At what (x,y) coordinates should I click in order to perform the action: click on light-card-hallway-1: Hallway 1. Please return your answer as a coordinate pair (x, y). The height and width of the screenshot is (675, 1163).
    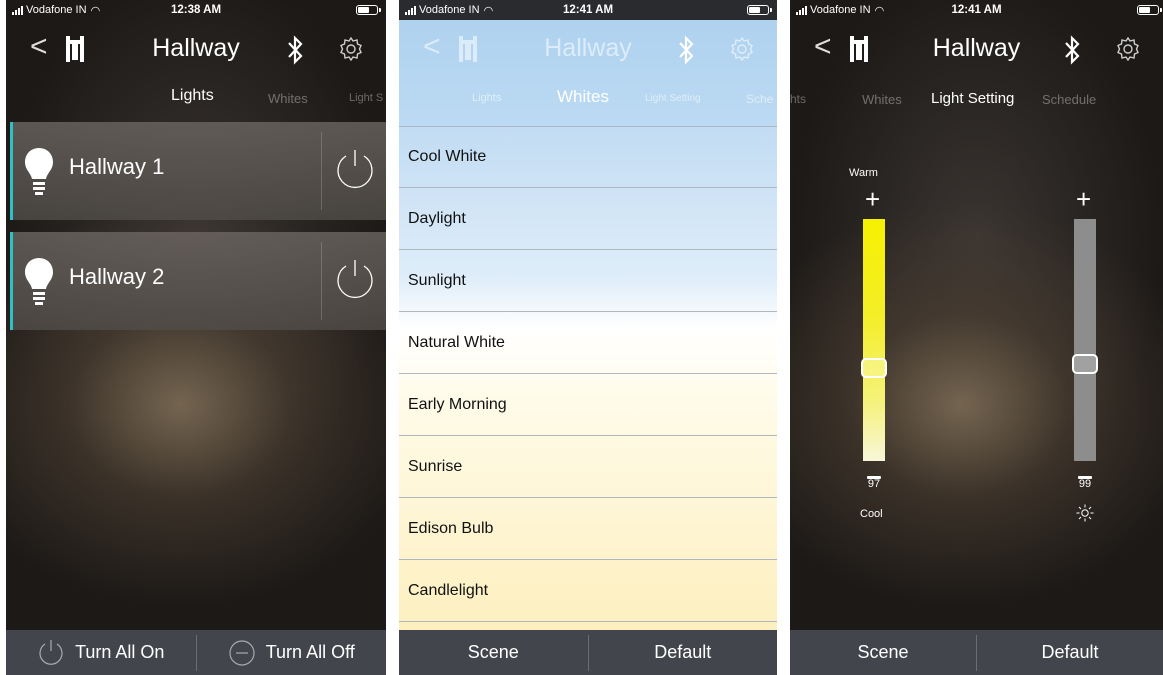
    Looking at the image, I should click on (198, 171).